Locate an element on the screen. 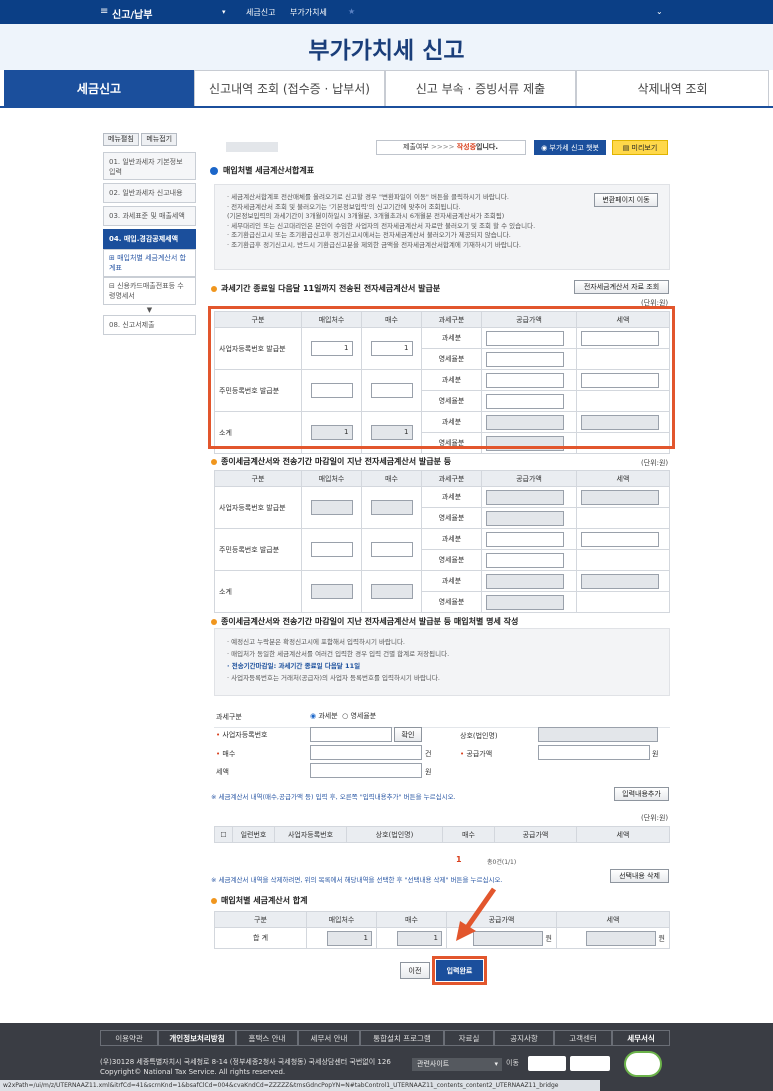 Image resolution: width=773 pixels, height=1091 pixels. sheets-label: 매수 is located at coordinates (229, 754).